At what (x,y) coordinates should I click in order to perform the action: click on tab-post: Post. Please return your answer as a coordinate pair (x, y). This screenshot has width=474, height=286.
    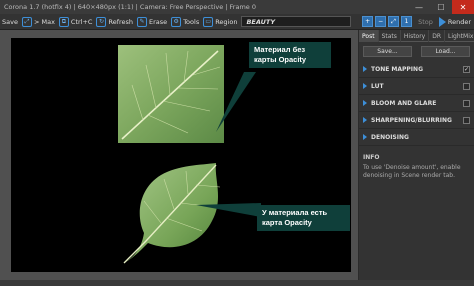
    Looking at the image, I should click on (369, 36).